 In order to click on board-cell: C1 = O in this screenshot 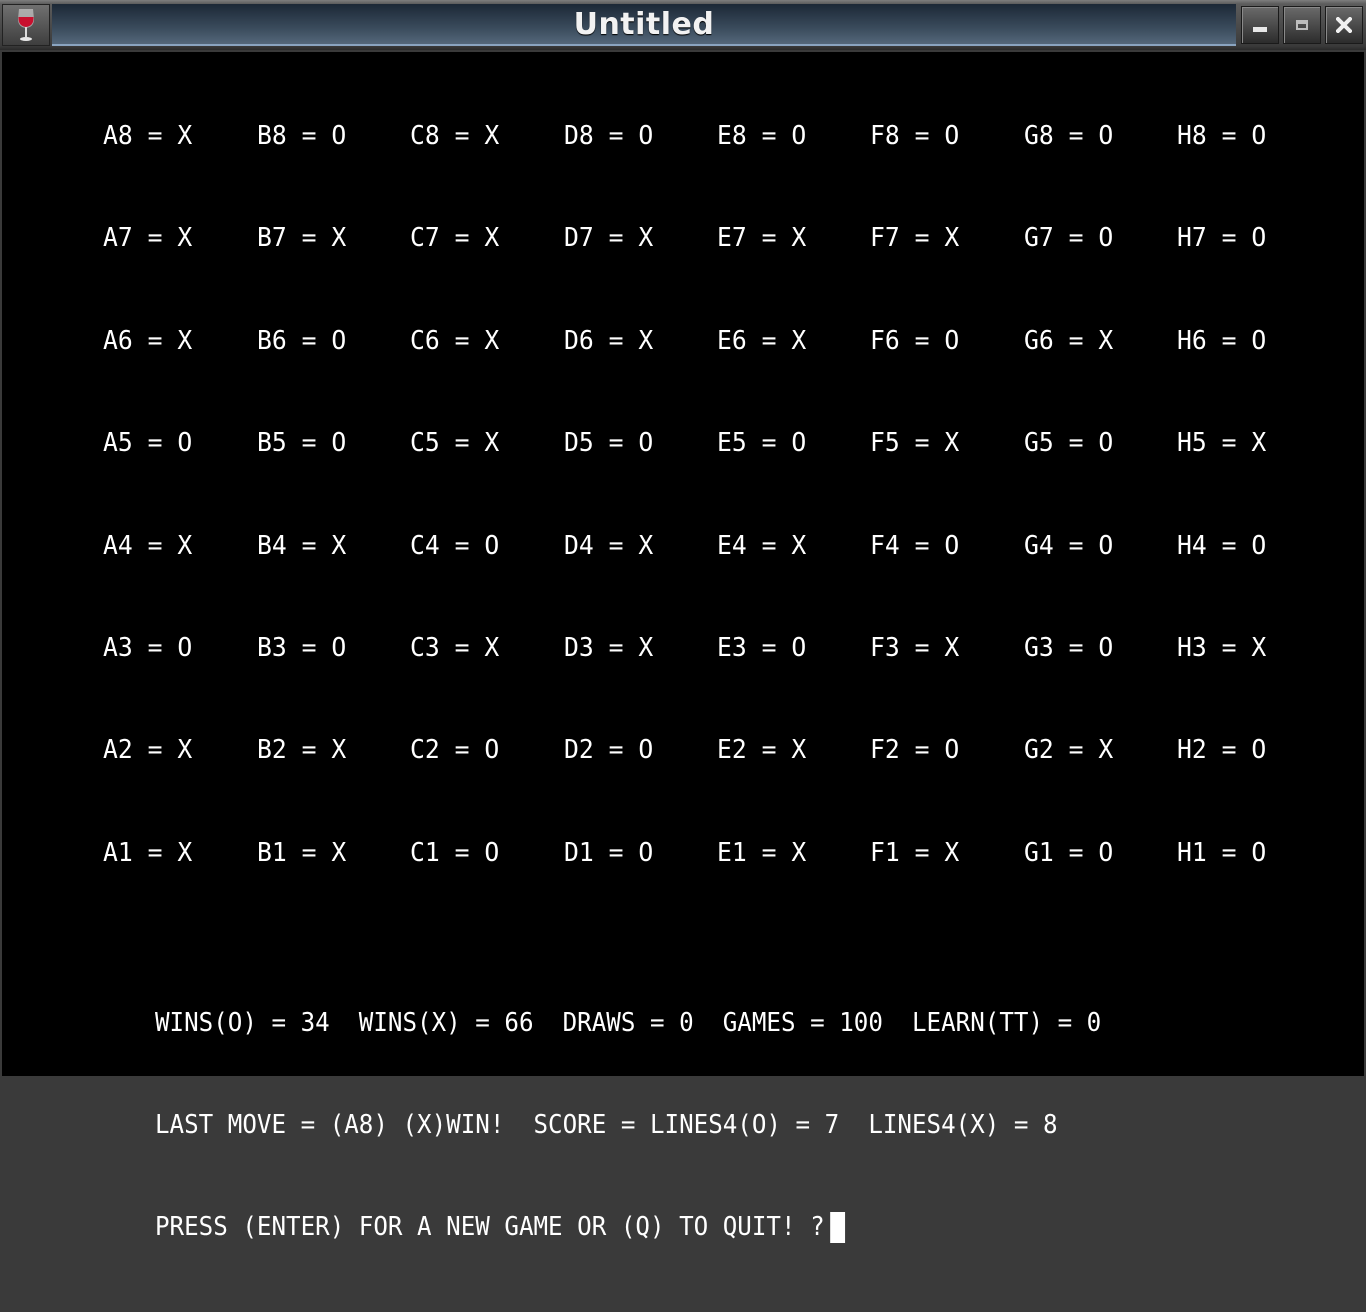, I will do `click(455, 853)`.